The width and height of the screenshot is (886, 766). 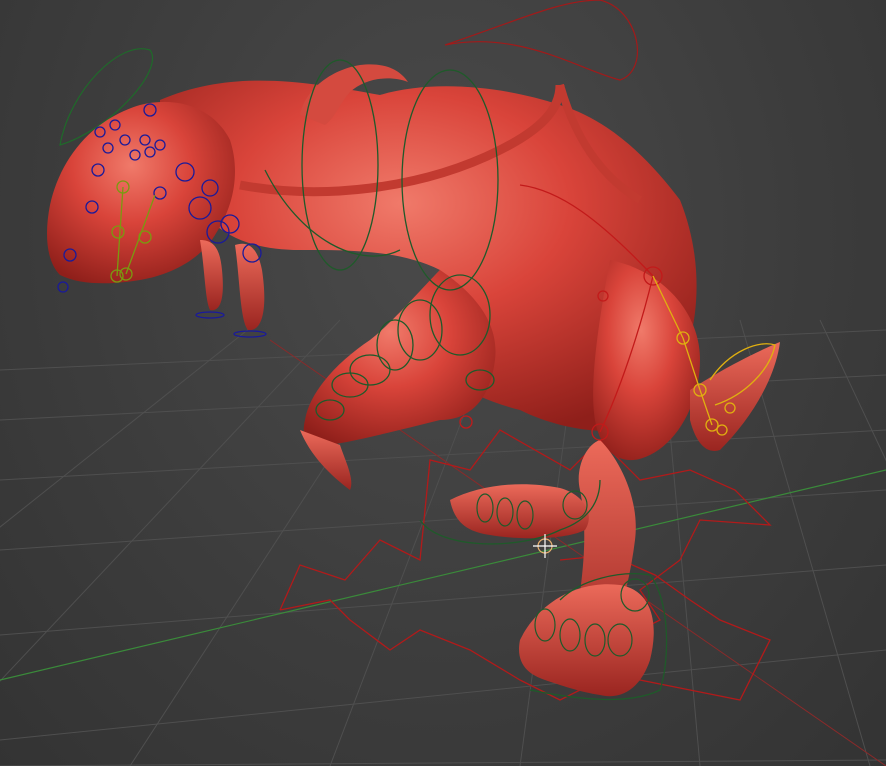 I want to click on mid-foot, so click(x=519, y=511).